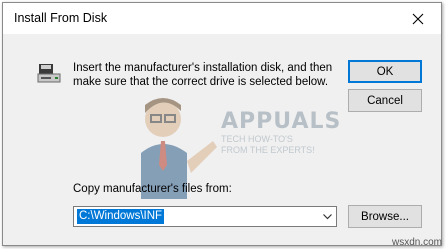 The height and width of the screenshot is (249, 446). What do you see at coordinates (121, 216) in the screenshot?
I see `copy-files-value: C:\Windows\INF` at bounding box center [121, 216].